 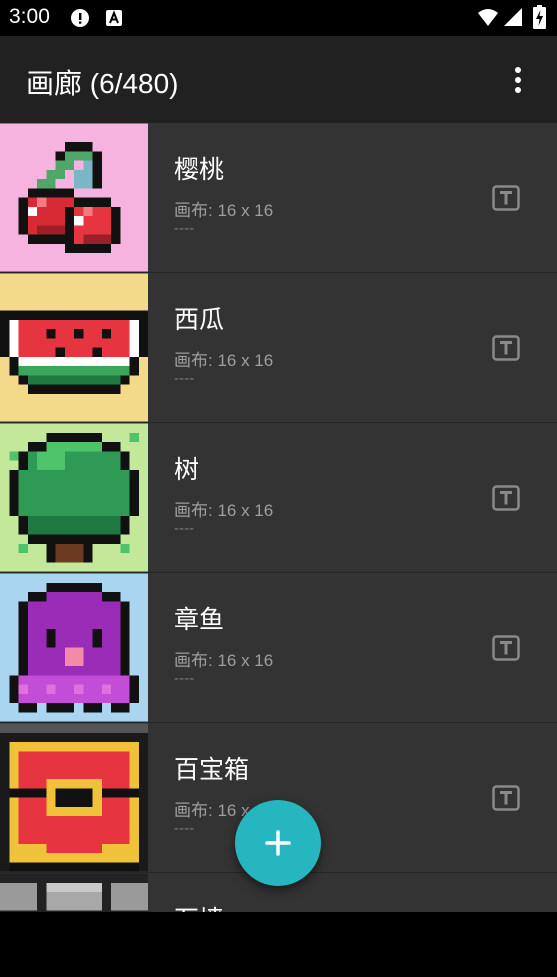 I want to click on signal-icon, so click(x=513, y=17).